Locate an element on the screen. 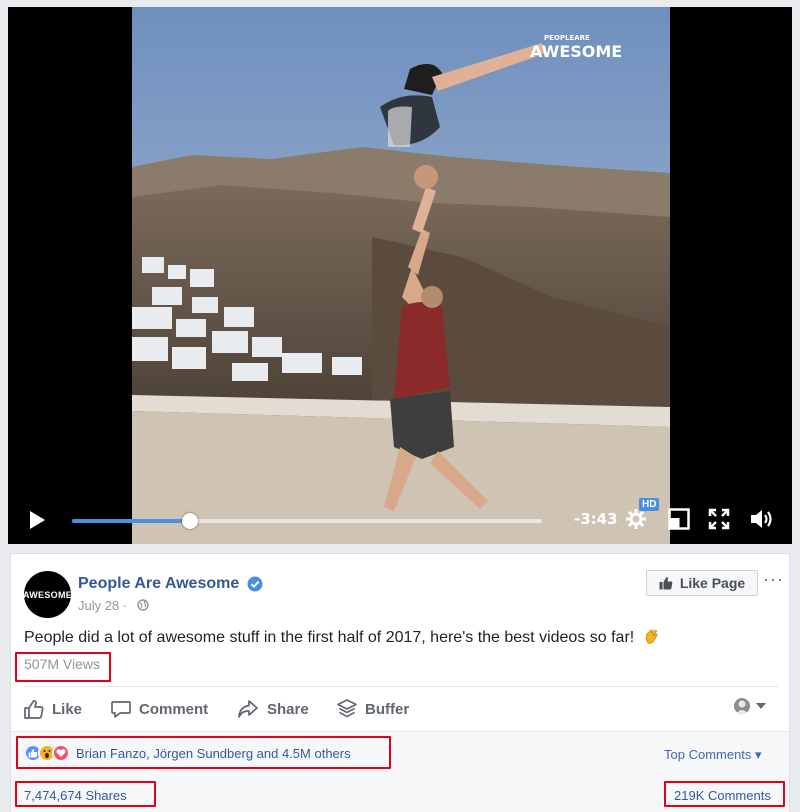  progress-bar is located at coordinates (307, 521).